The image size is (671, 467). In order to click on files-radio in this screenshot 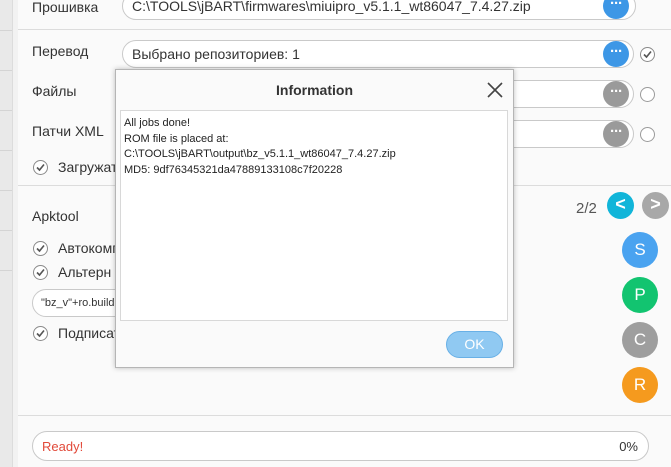, I will do `click(647, 94)`.